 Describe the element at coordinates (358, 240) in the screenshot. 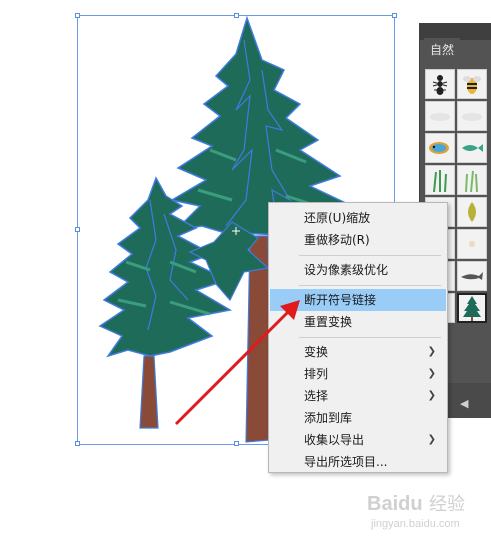

I see `menu-item-redo-move: 重做移动(R)` at that location.